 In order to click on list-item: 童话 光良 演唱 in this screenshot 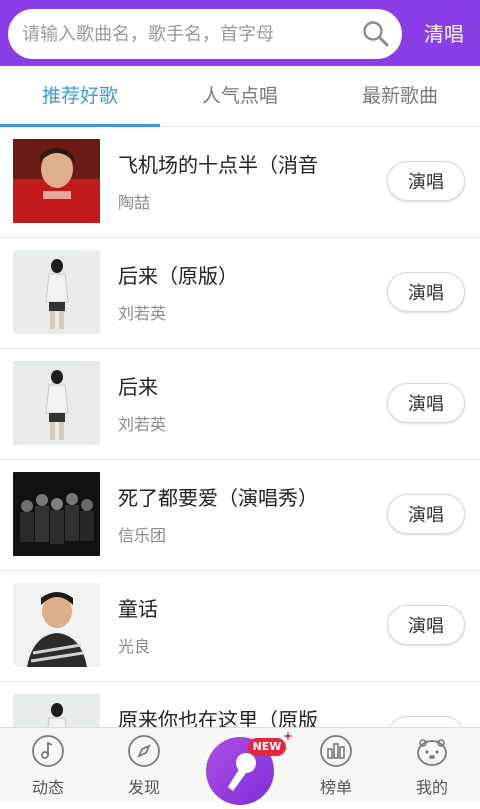, I will do `click(240, 626)`.